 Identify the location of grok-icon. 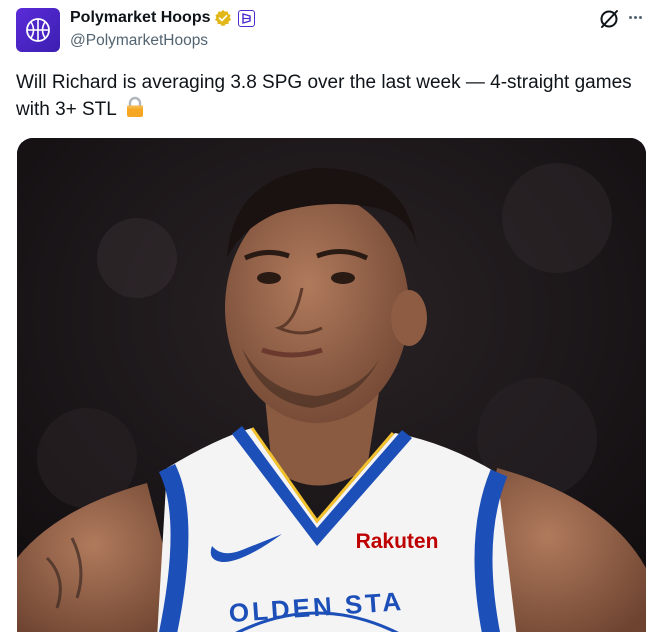
(609, 19).